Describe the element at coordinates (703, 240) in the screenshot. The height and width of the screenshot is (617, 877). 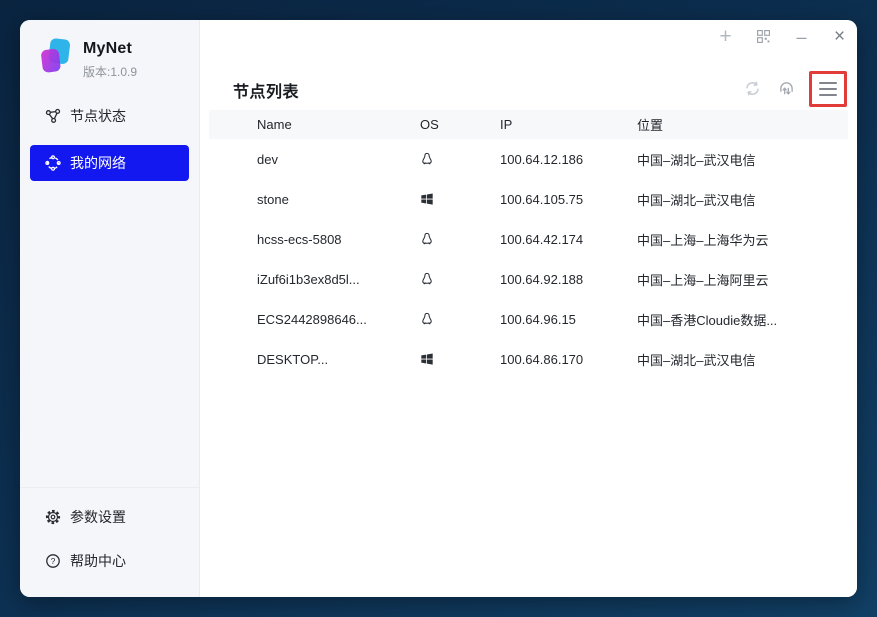
I see `node-location: 中国–上海–上海华为云` at that location.